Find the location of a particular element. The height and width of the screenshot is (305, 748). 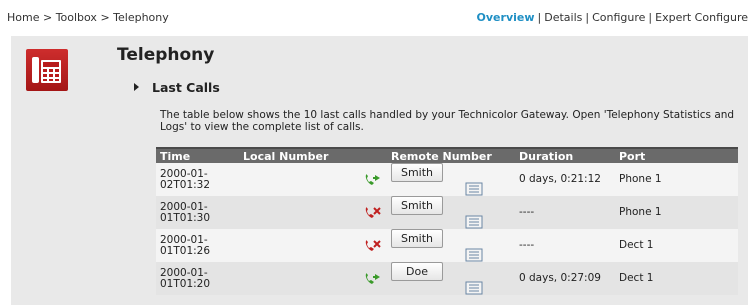

column-header-local-number: Local Number is located at coordinates (294, 155).